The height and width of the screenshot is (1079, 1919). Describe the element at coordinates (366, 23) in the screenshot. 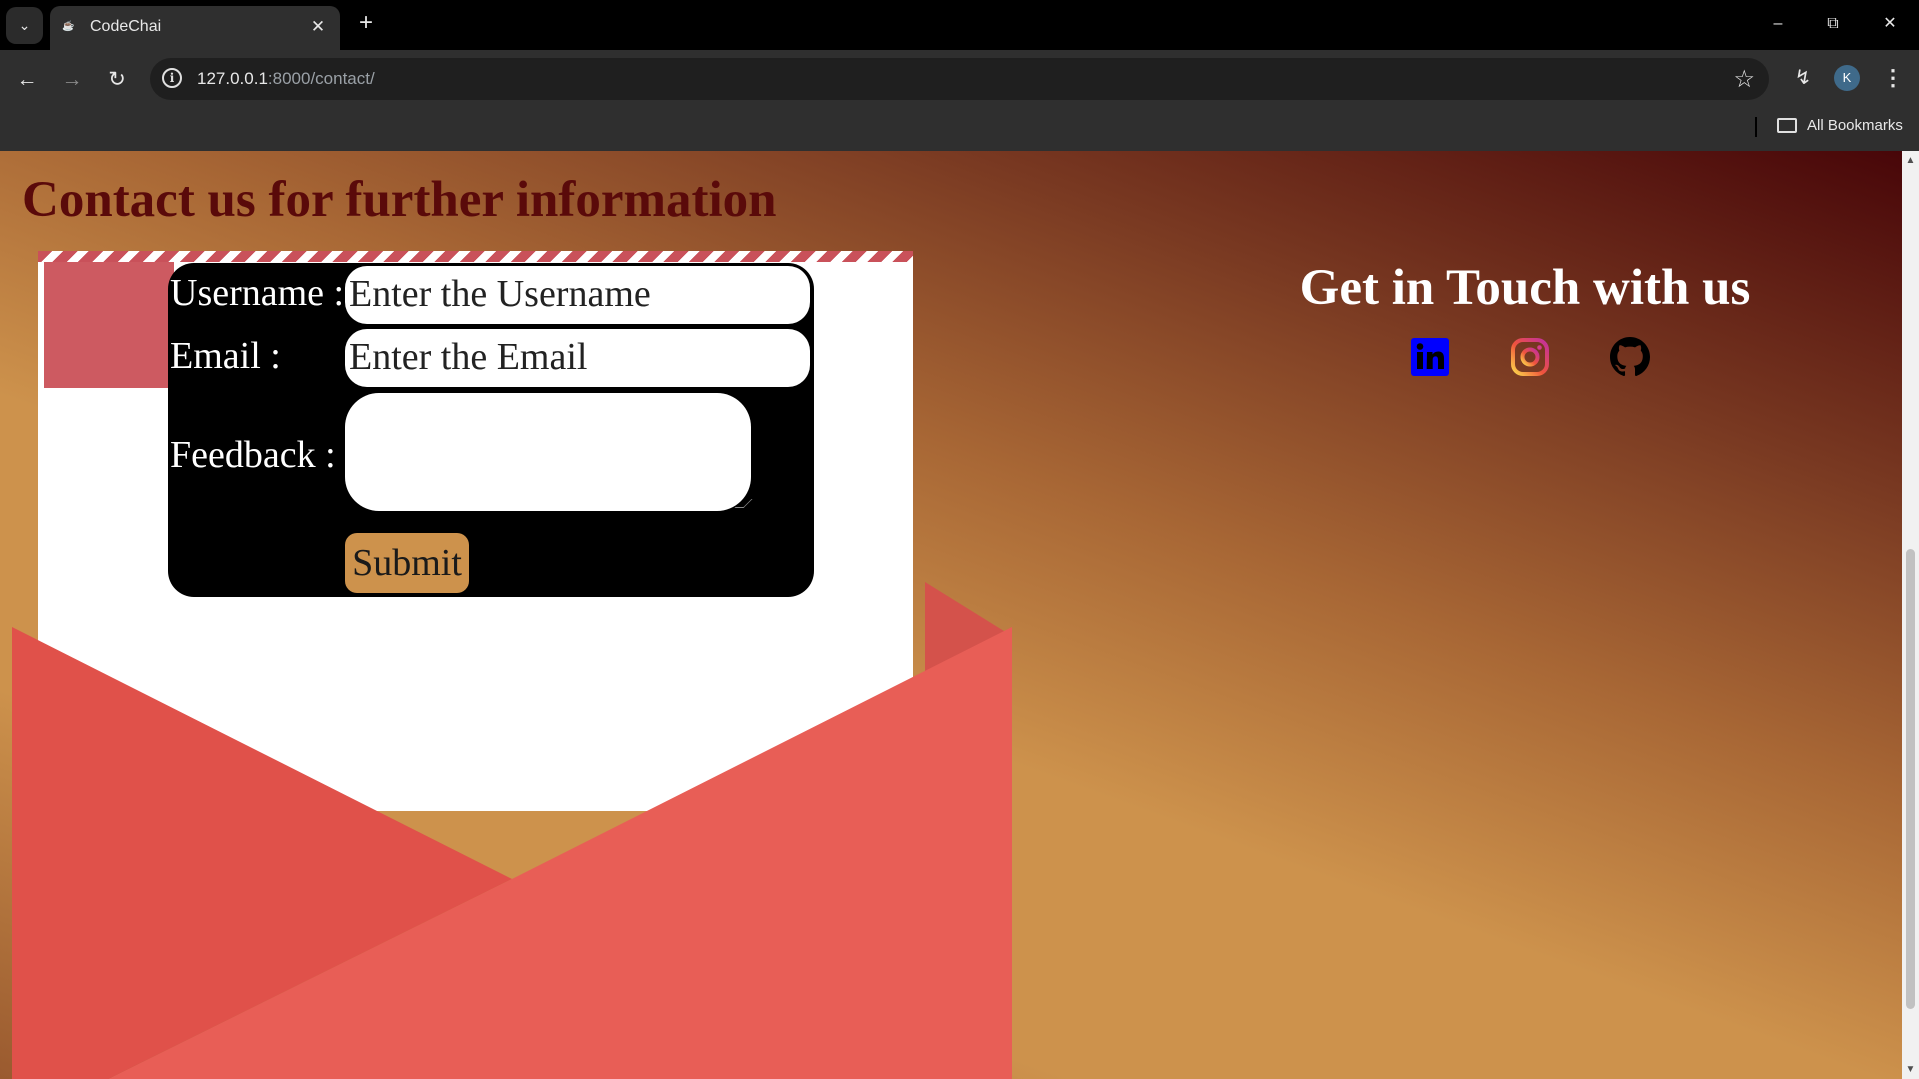

I see `new-tab-button: +` at that location.